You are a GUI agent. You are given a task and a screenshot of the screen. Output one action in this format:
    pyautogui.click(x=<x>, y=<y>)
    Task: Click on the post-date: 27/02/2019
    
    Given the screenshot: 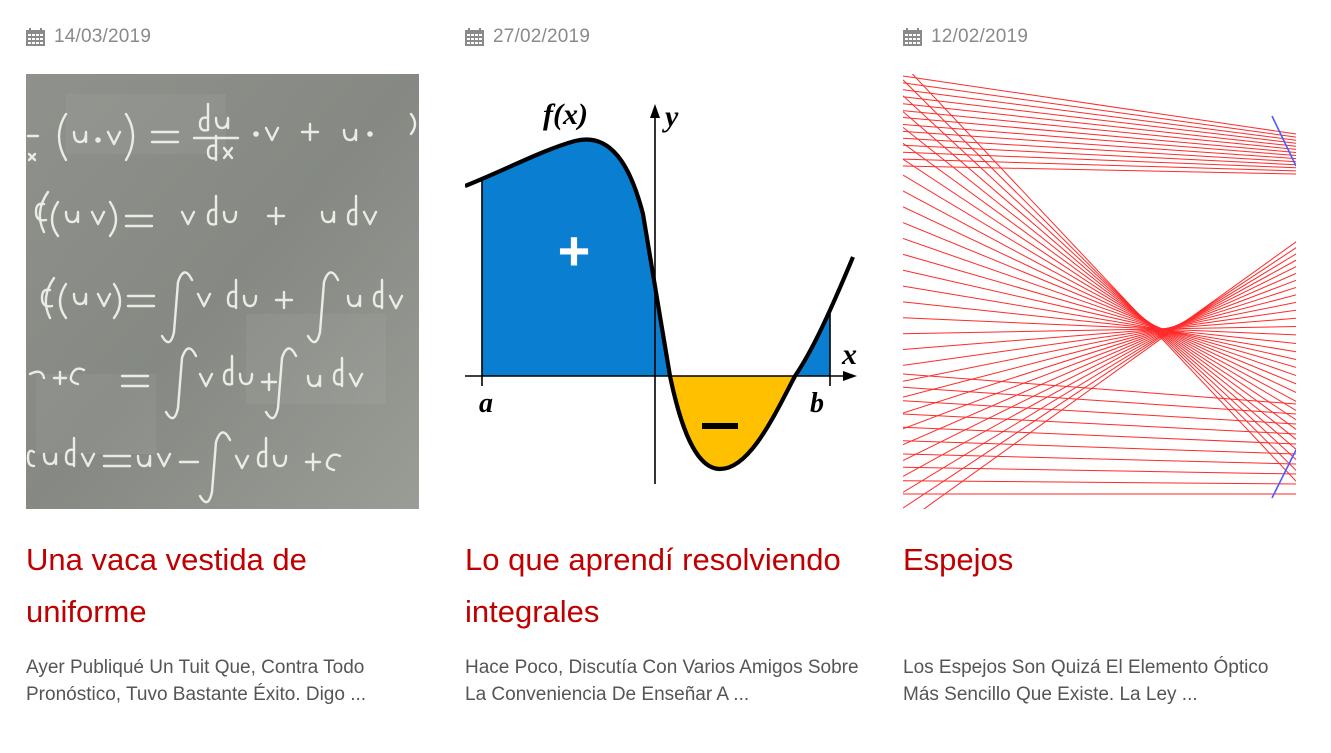 What is the action you would take?
    pyautogui.click(x=527, y=37)
    